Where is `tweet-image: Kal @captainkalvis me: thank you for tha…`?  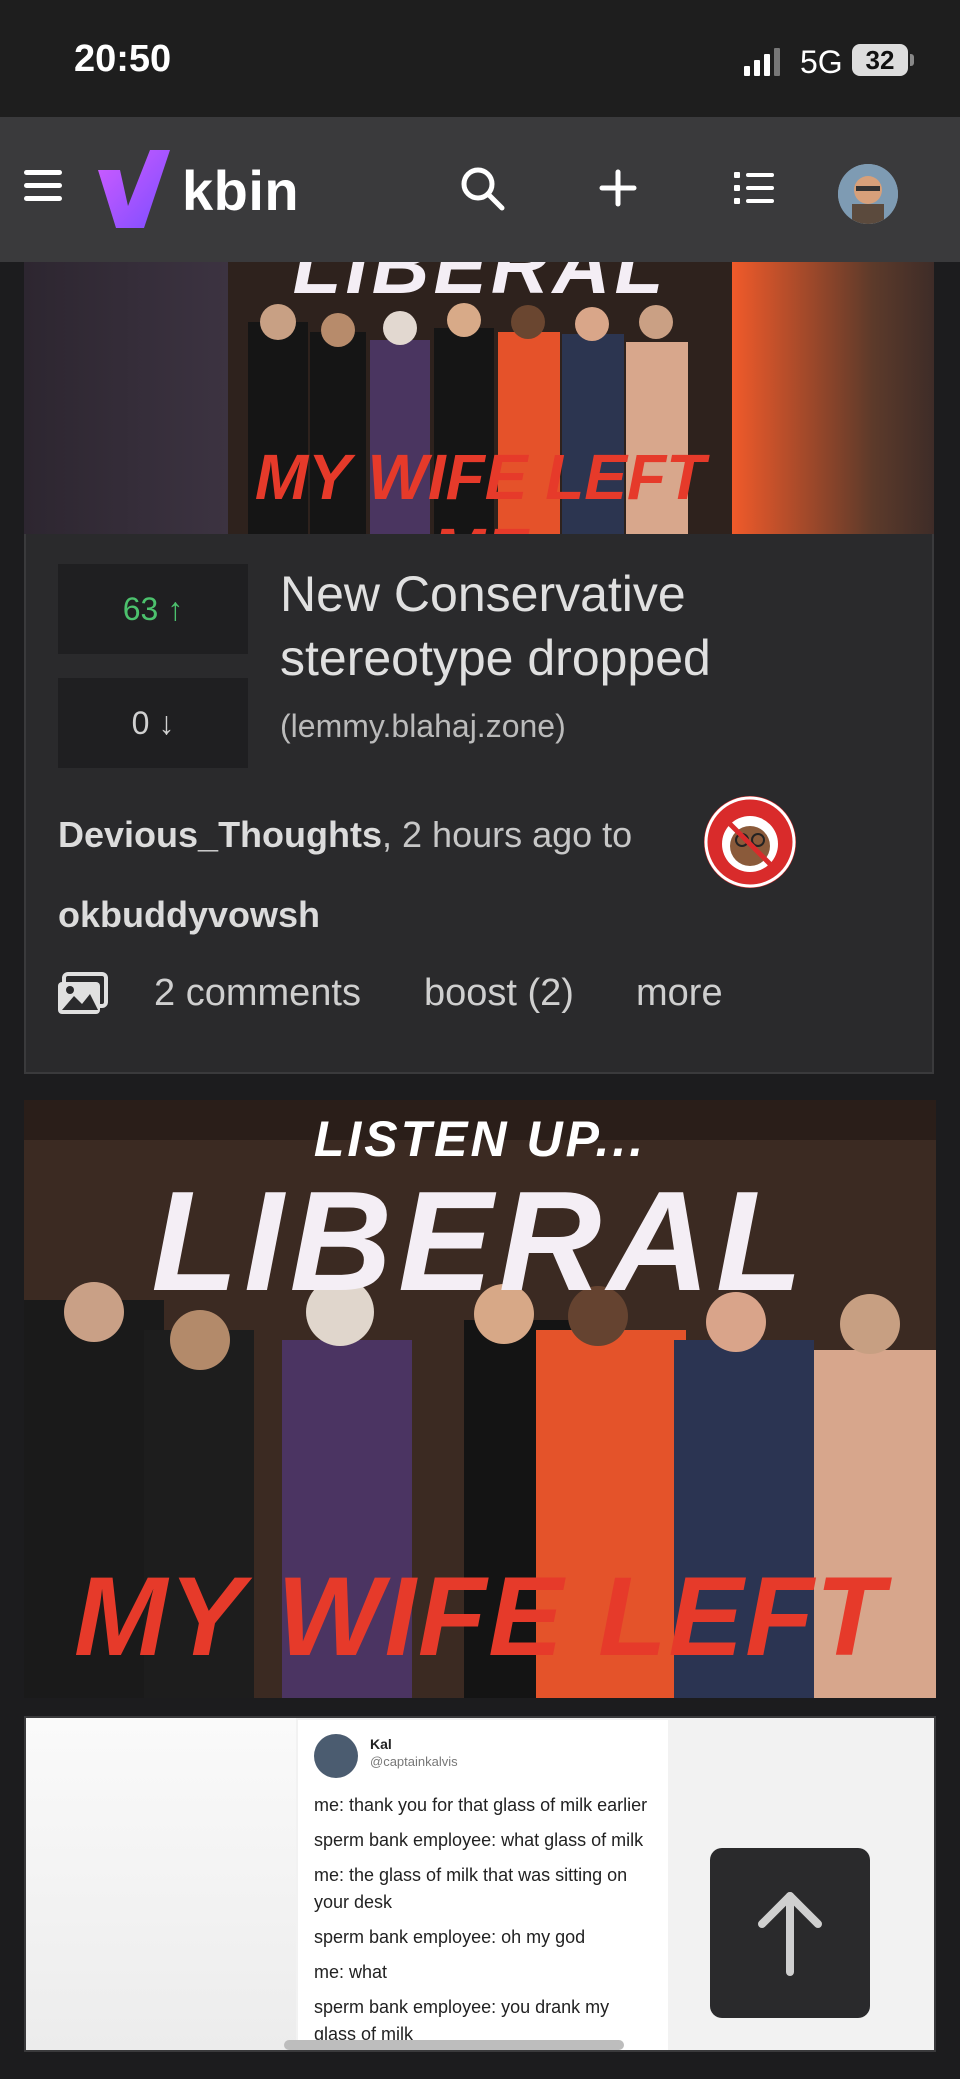 tweet-image: Kal @captainkalvis me: thank you for tha… is located at coordinates (483, 1885).